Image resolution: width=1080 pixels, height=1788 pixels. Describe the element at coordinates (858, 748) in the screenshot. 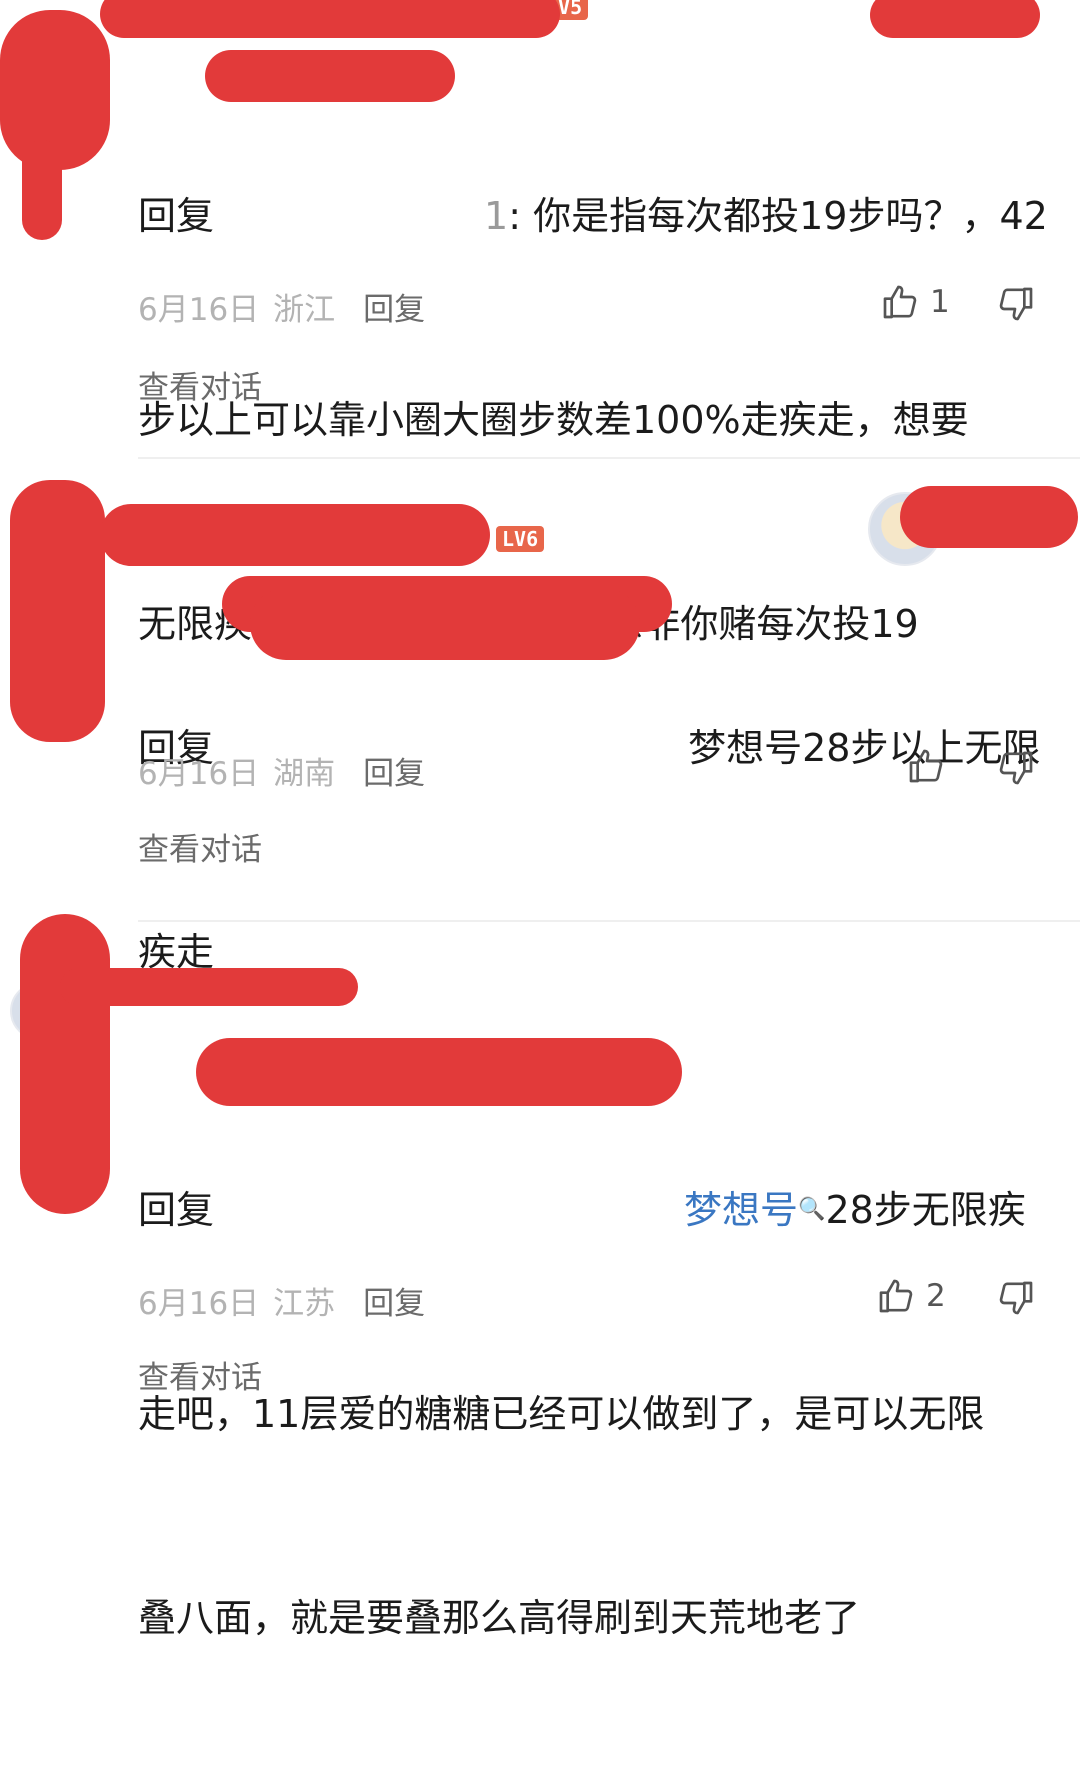

I see `line-rest: 梦想号28步以上无限` at that location.